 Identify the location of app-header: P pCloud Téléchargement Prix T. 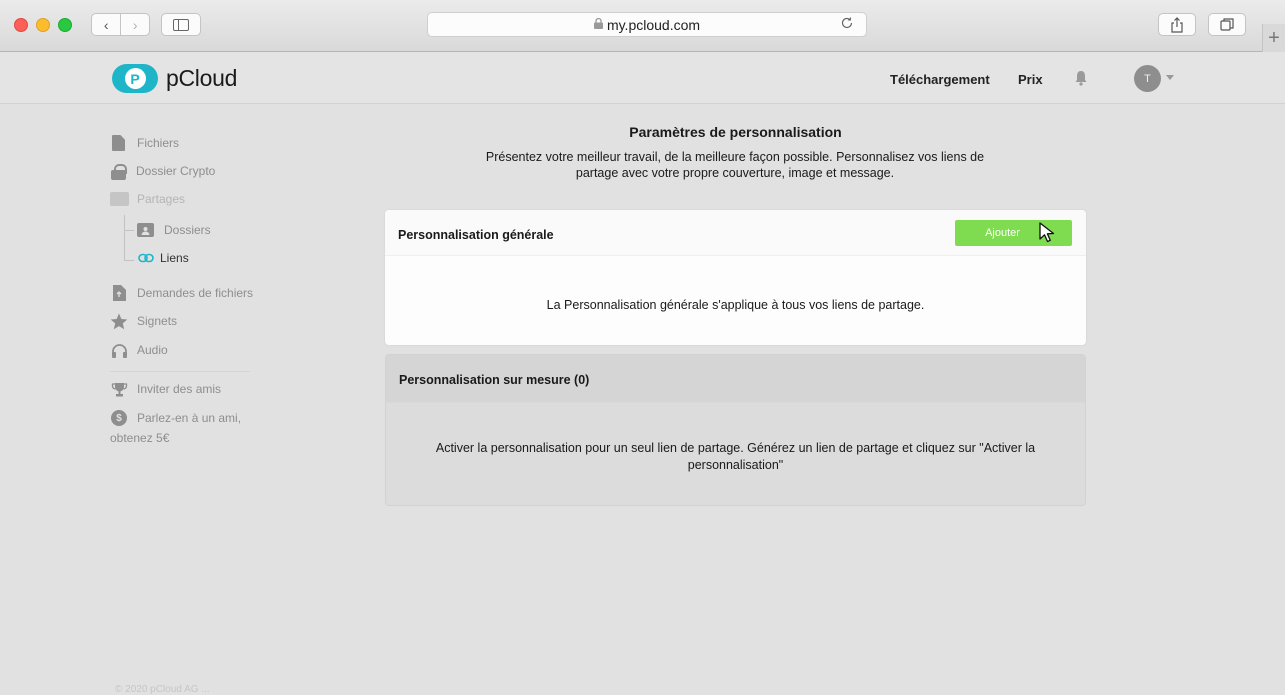
(642, 78).